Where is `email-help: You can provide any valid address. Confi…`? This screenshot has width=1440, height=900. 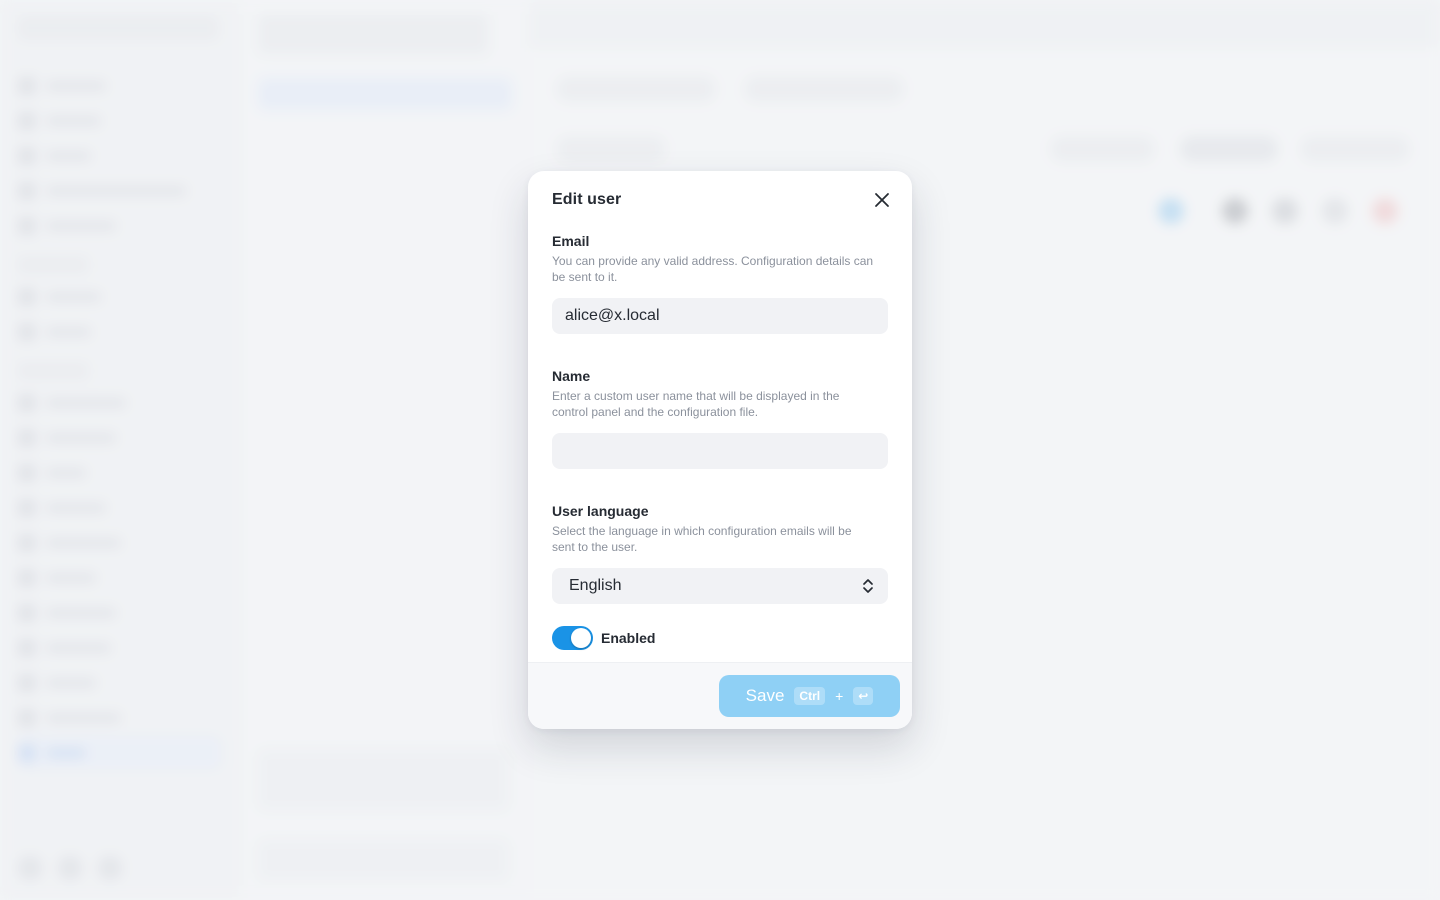
email-help: You can provide any valid address. Confi… is located at coordinates (713, 269).